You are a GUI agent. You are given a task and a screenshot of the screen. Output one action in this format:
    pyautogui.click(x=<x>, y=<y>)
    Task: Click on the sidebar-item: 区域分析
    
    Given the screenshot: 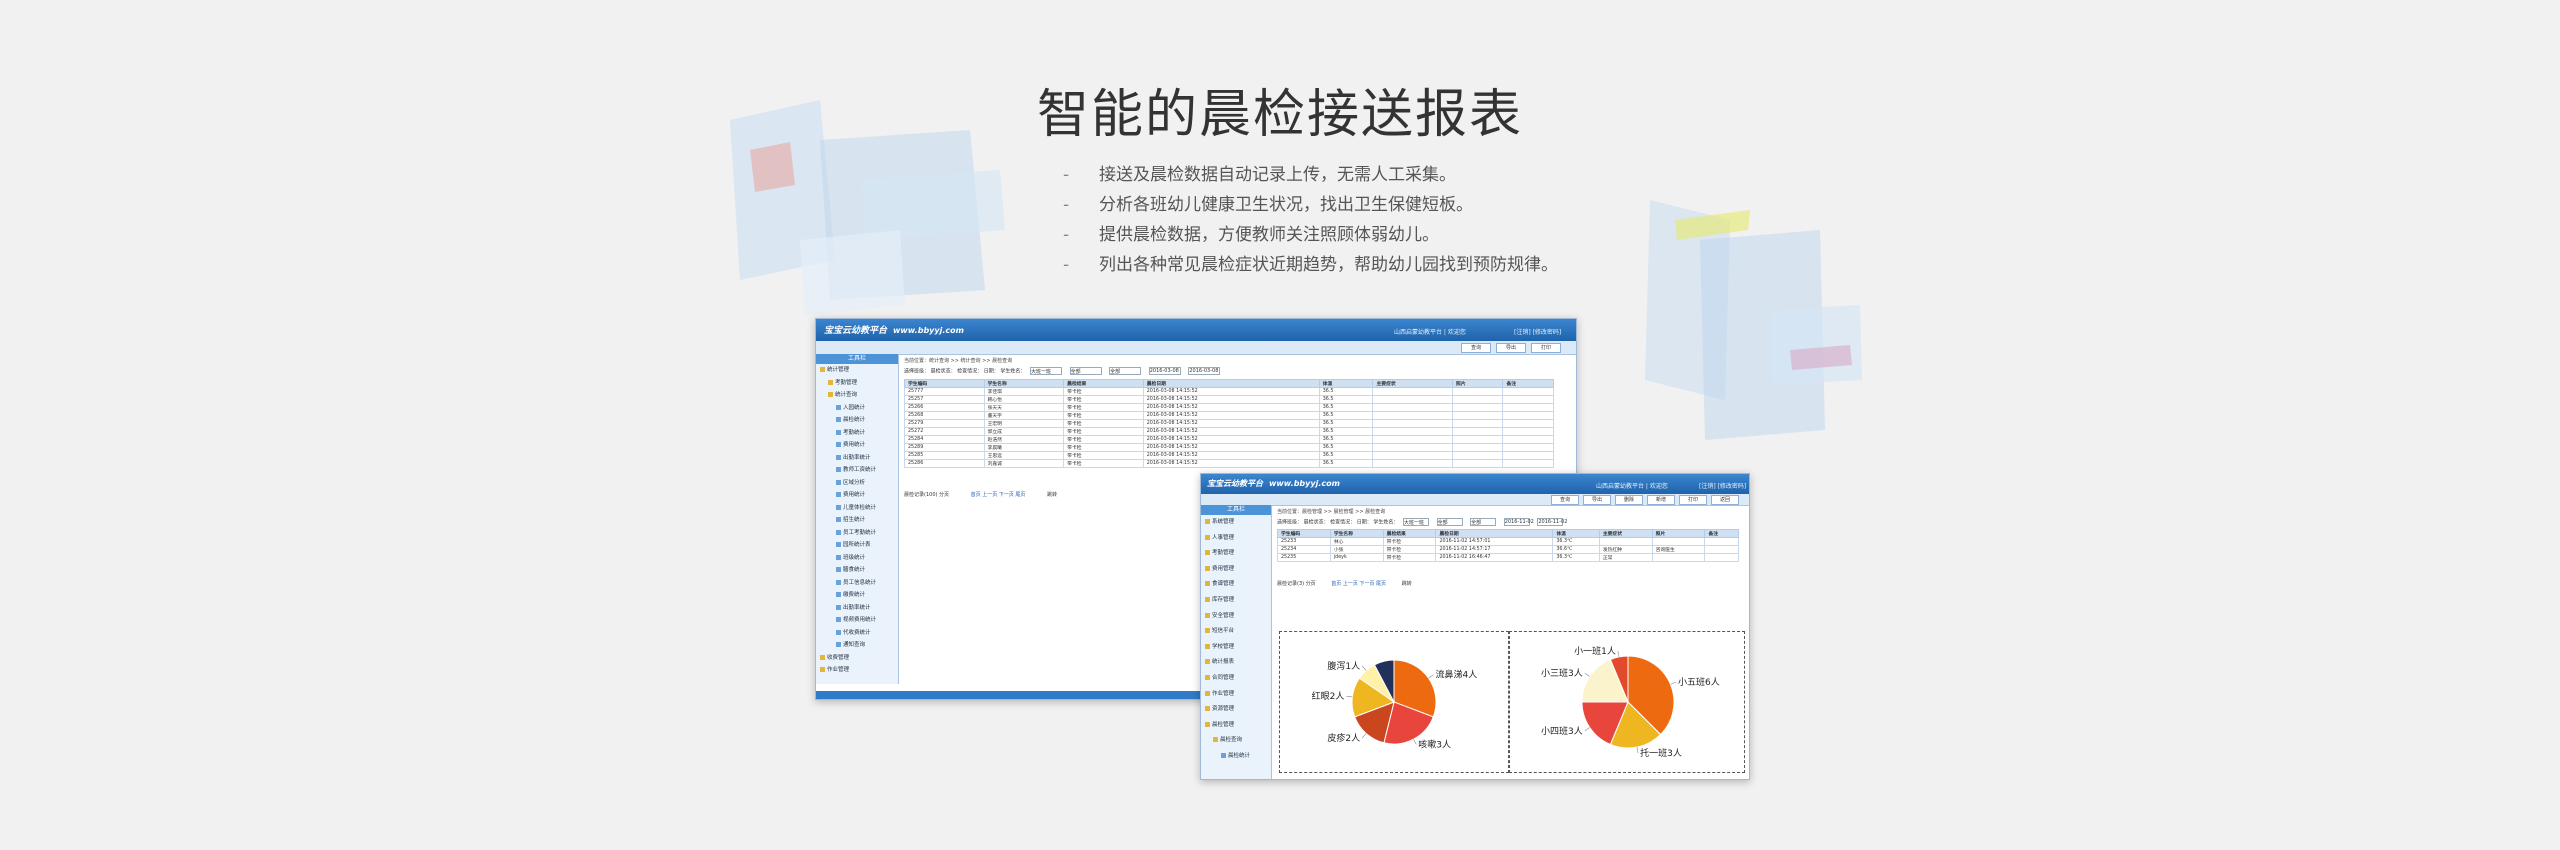 What is the action you would take?
    pyautogui.click(x=857, y=483)
    